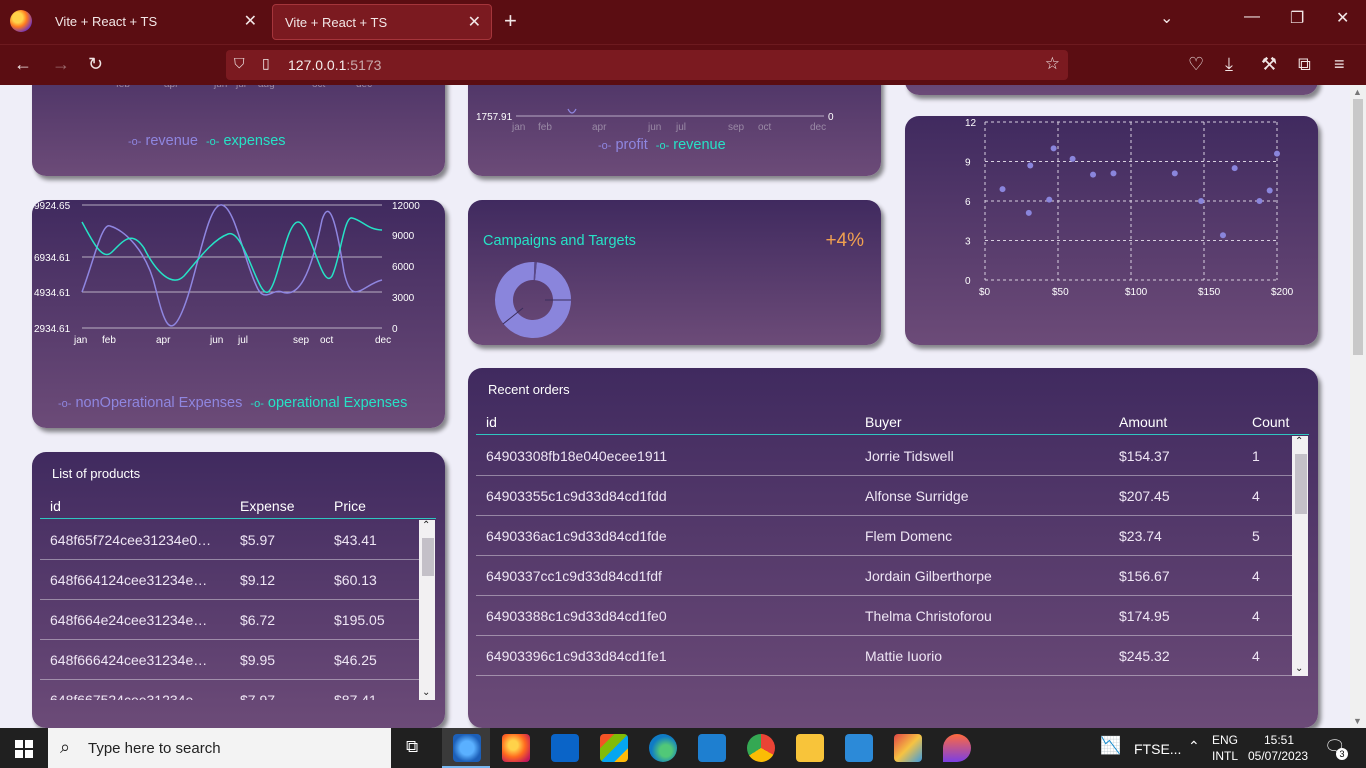  Describe the element at coordinates (1357, 721) in the screenshot. I see `scroll-down-icon: ▼` at that location.